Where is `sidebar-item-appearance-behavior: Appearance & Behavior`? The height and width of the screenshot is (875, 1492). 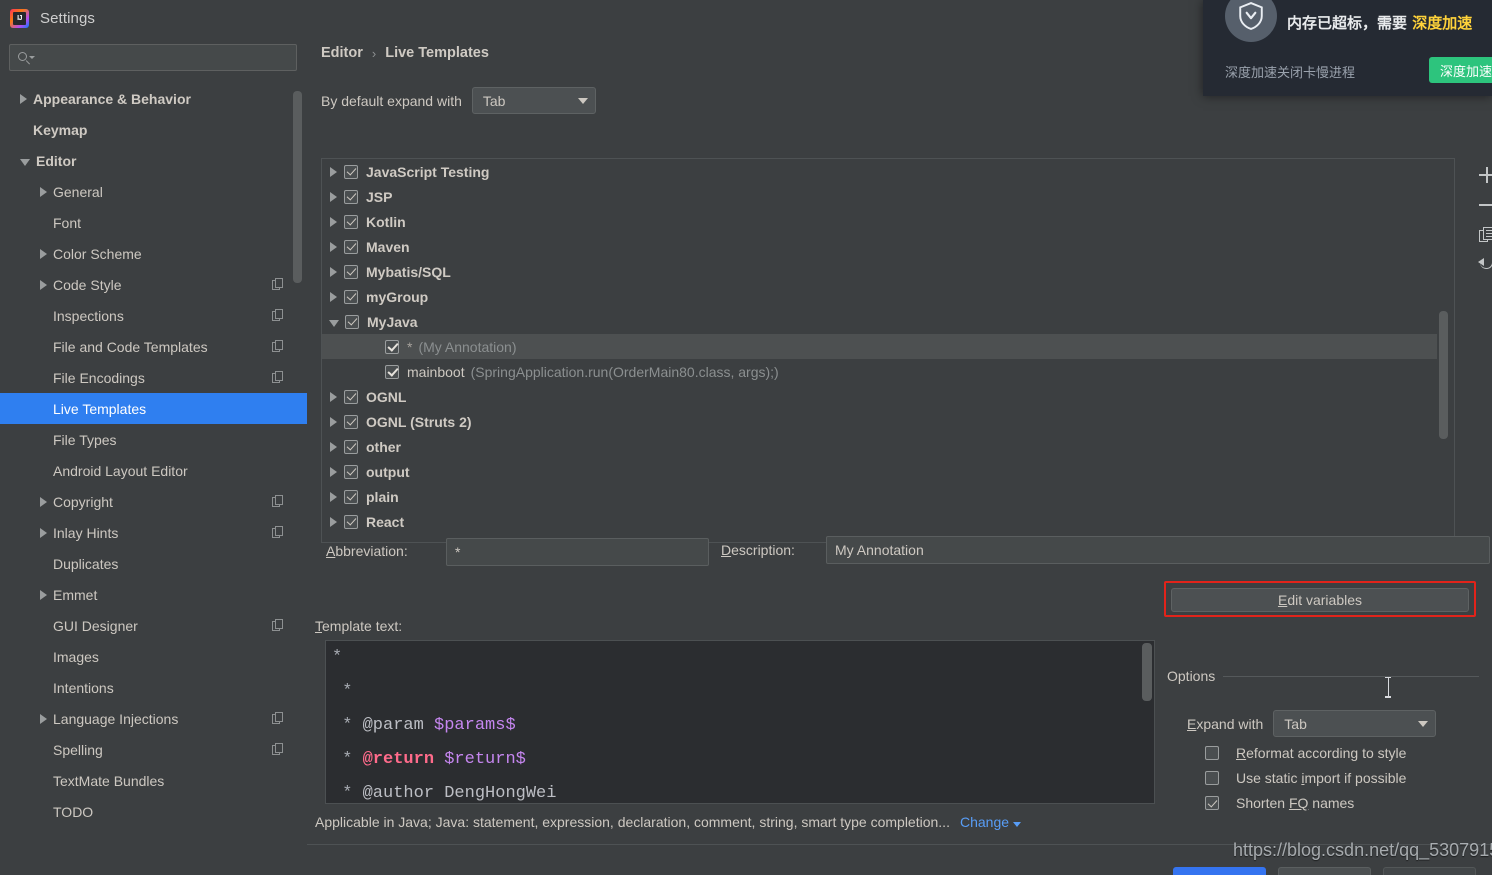
sidebar-item-appearance-behavior: Appearance & Behavior is located at coordinates (153, 98).